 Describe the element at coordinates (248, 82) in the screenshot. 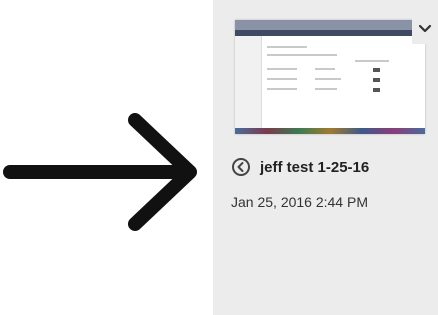

I see `thumbnail-sidebar` at that location.